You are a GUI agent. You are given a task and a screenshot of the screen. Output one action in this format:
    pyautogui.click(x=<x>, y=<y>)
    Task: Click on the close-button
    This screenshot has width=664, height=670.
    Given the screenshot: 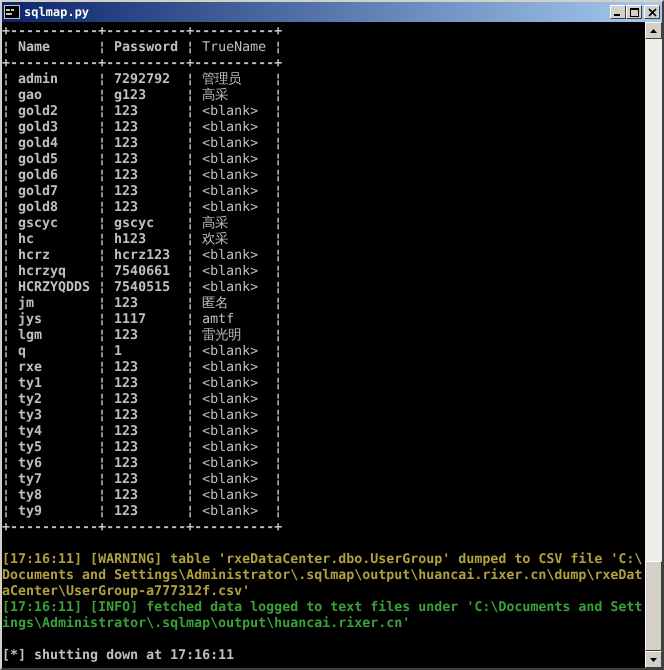 What is the action you would take?
    pyautogui.click(x=652, y=12)
    